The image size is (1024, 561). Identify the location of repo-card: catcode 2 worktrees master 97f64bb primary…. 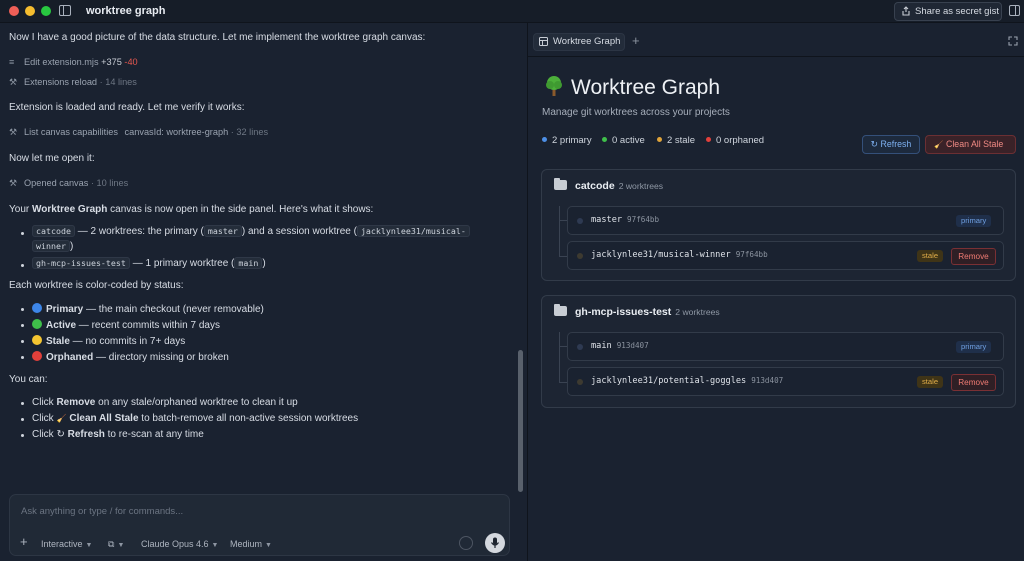
(778, 225).